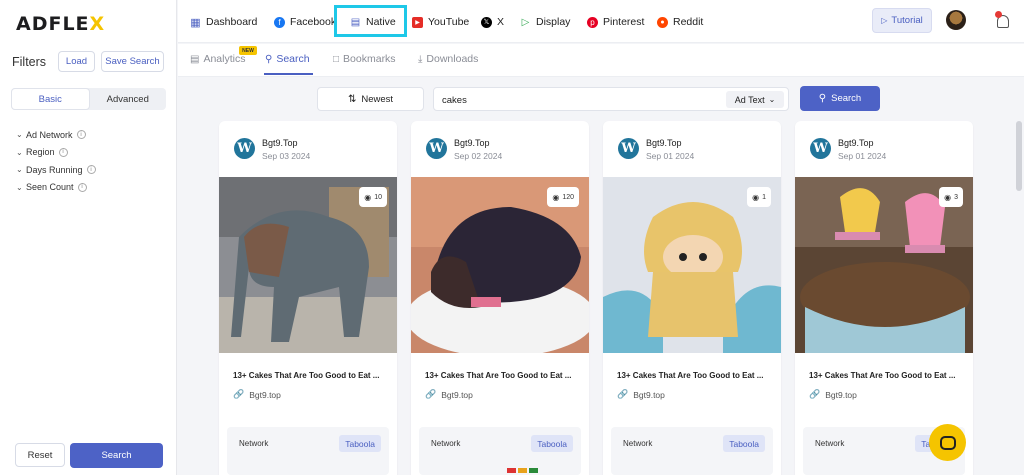 This screenshot has height=475, width=1024. I want to click on avatar, so click(956, 20).